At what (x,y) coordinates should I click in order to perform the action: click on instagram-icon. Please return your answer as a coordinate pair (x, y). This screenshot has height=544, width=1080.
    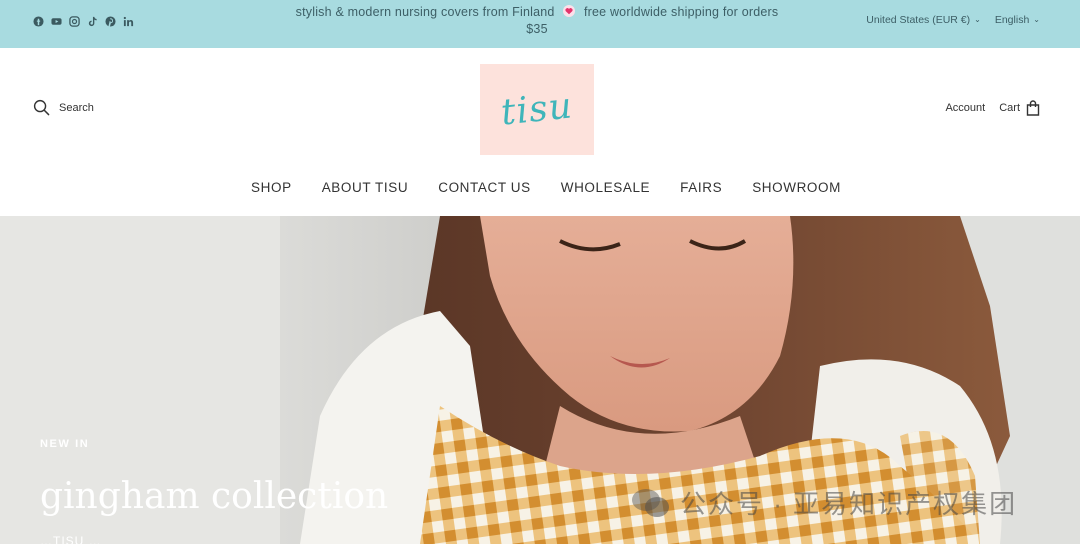
    Looking at the image, I should click on (74, 21).